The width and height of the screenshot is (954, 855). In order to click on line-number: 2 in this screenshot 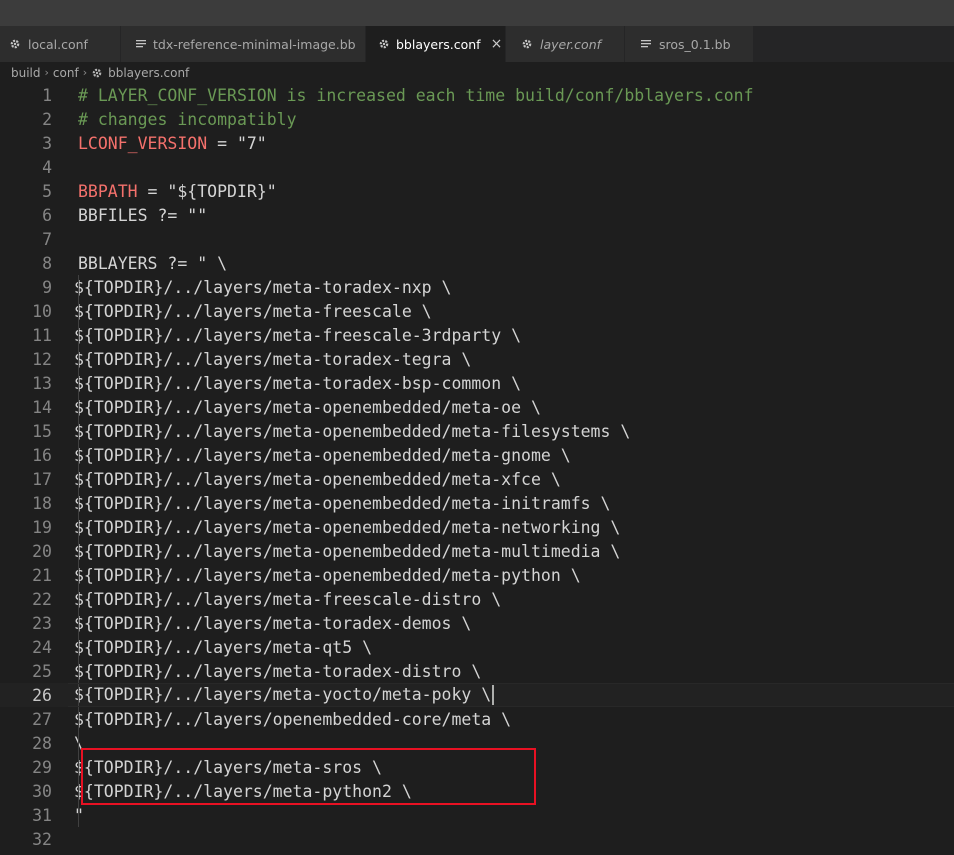, I will do `click(47, 119)`.